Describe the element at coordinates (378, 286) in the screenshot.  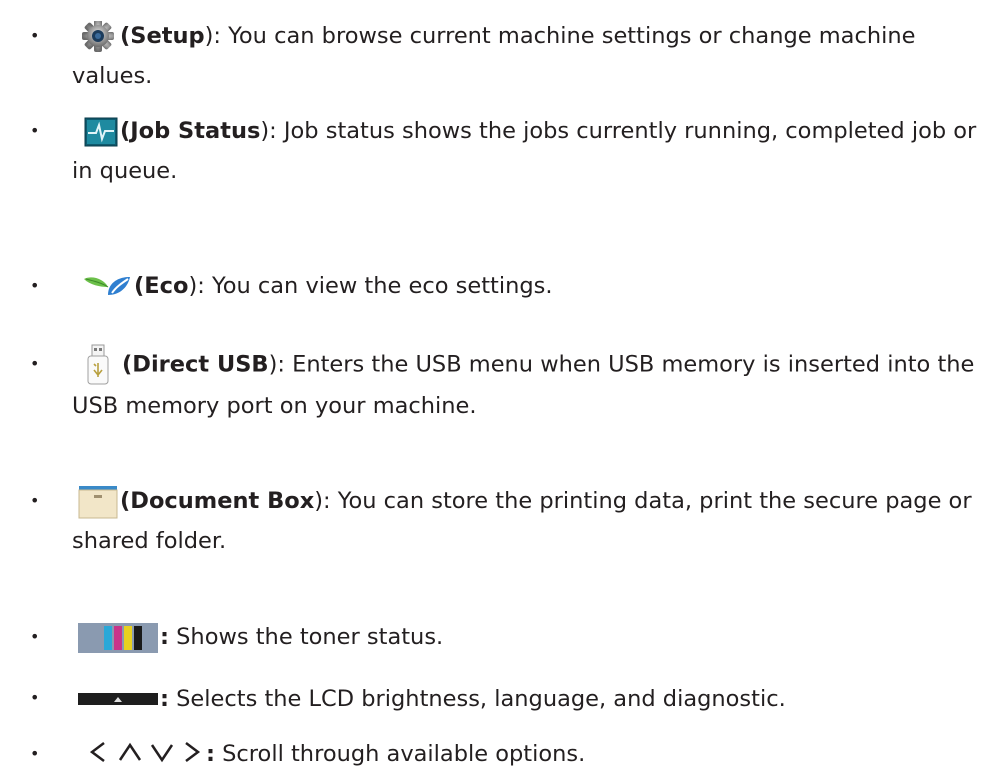
I see `eco-description: You can view the eco settings.` at that location.